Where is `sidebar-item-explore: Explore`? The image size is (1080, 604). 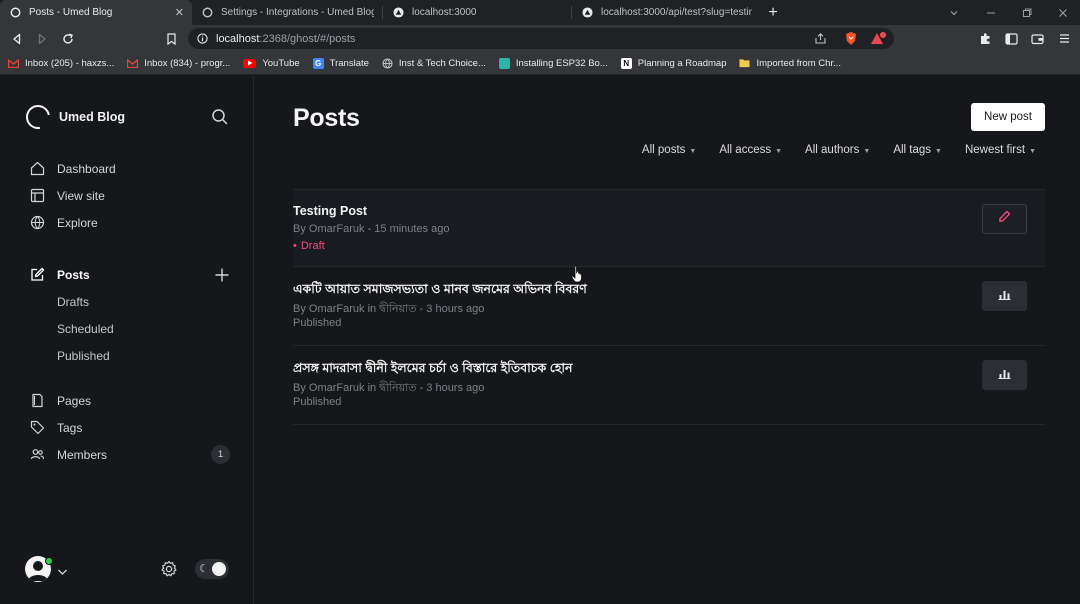 sidebar-item-explore: Explore is located at coordinates (64, 222).